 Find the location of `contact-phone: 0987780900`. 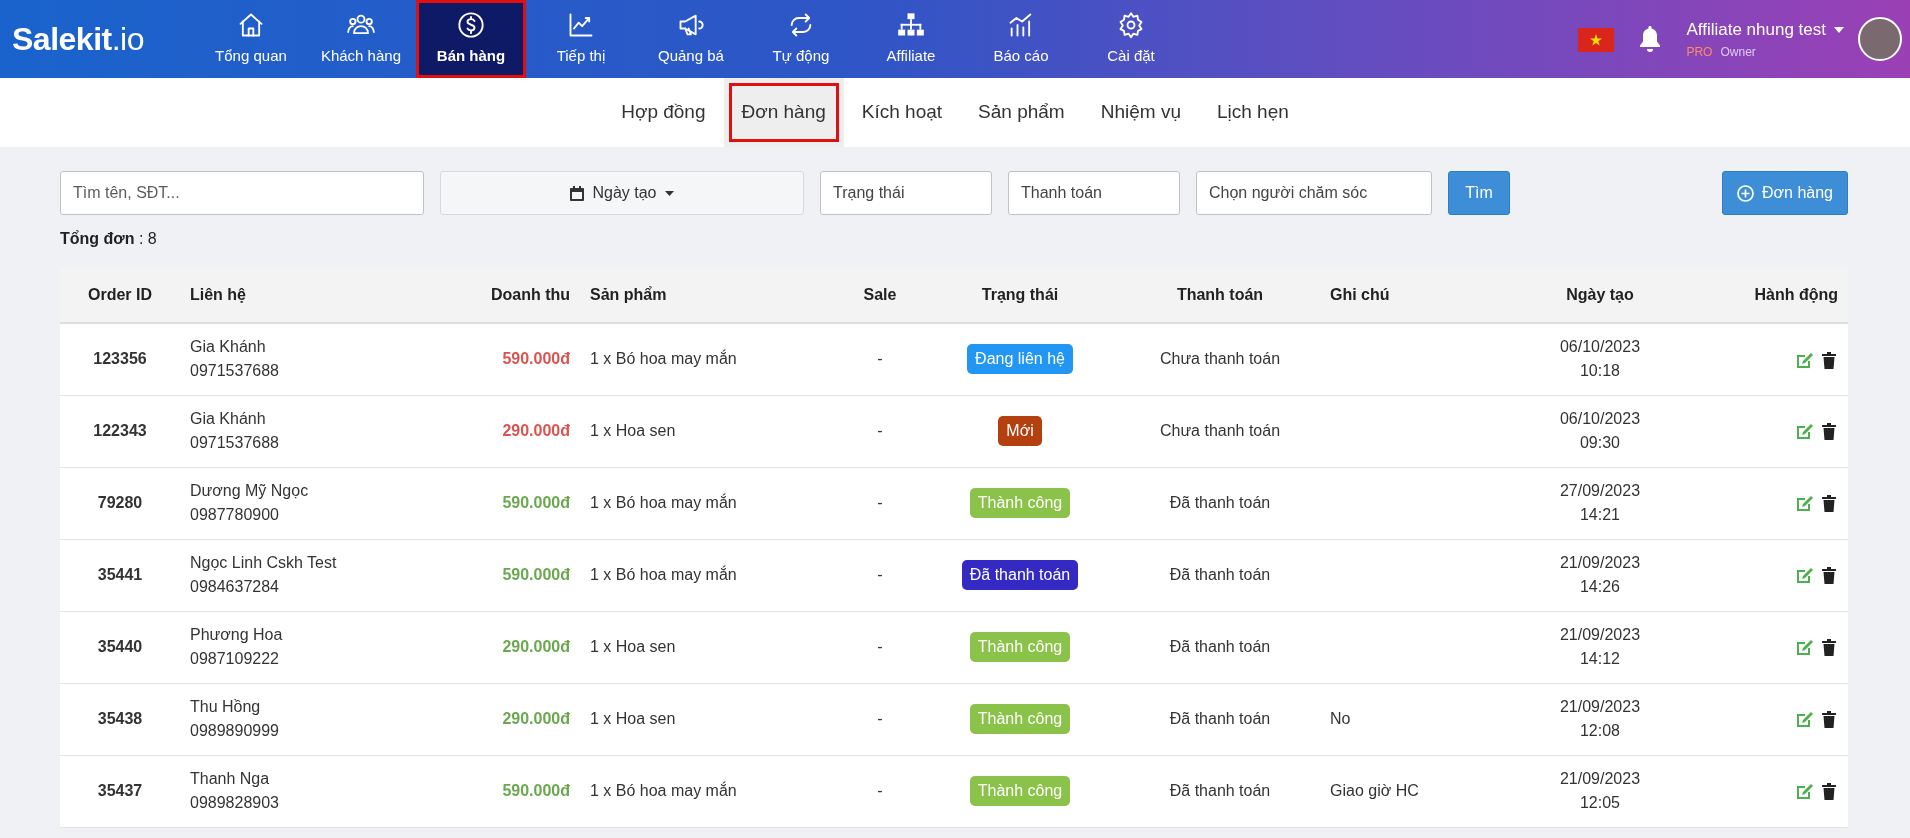

contact-phone: 0987780900 is located at coordinates (235, 515).